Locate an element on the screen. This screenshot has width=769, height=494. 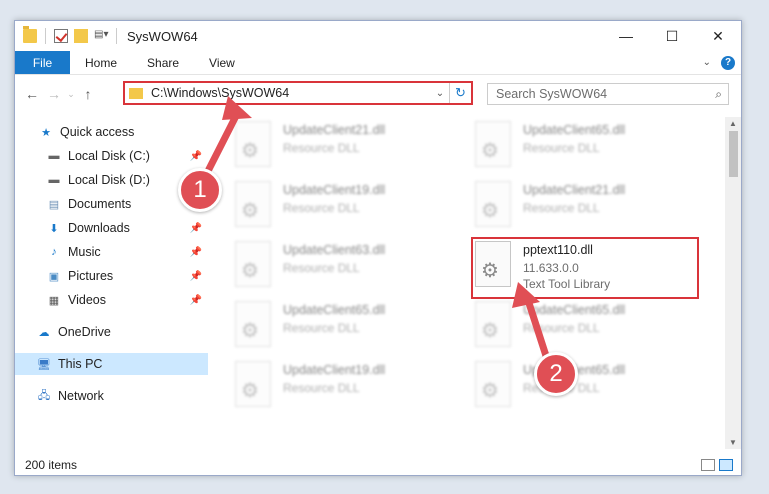
window-title: SysWOW64 is located at coordinates (162, 36).